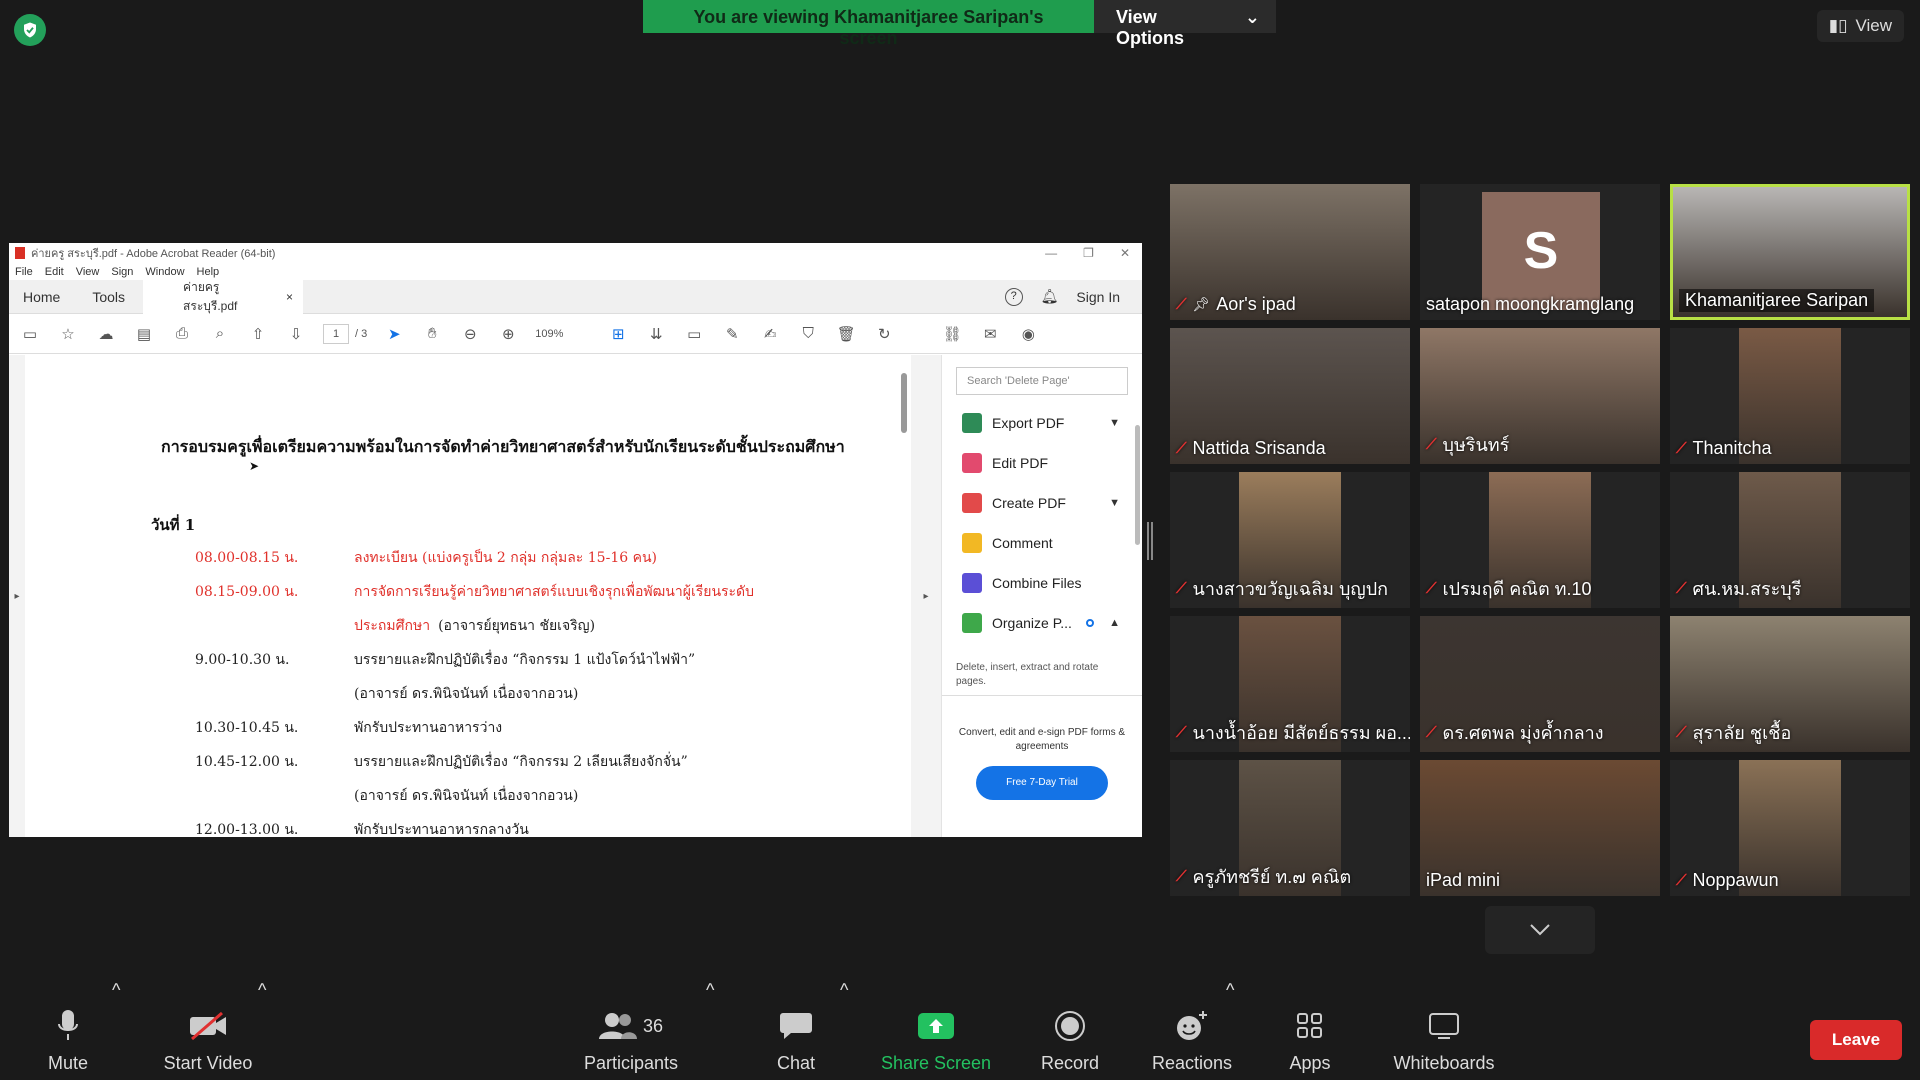 Image resolution: width=1920 pixels, height=1080 pixels. I want to click on participant-tile: ⟋ 📌︎ Aor's ipad, so click(1290, 252).